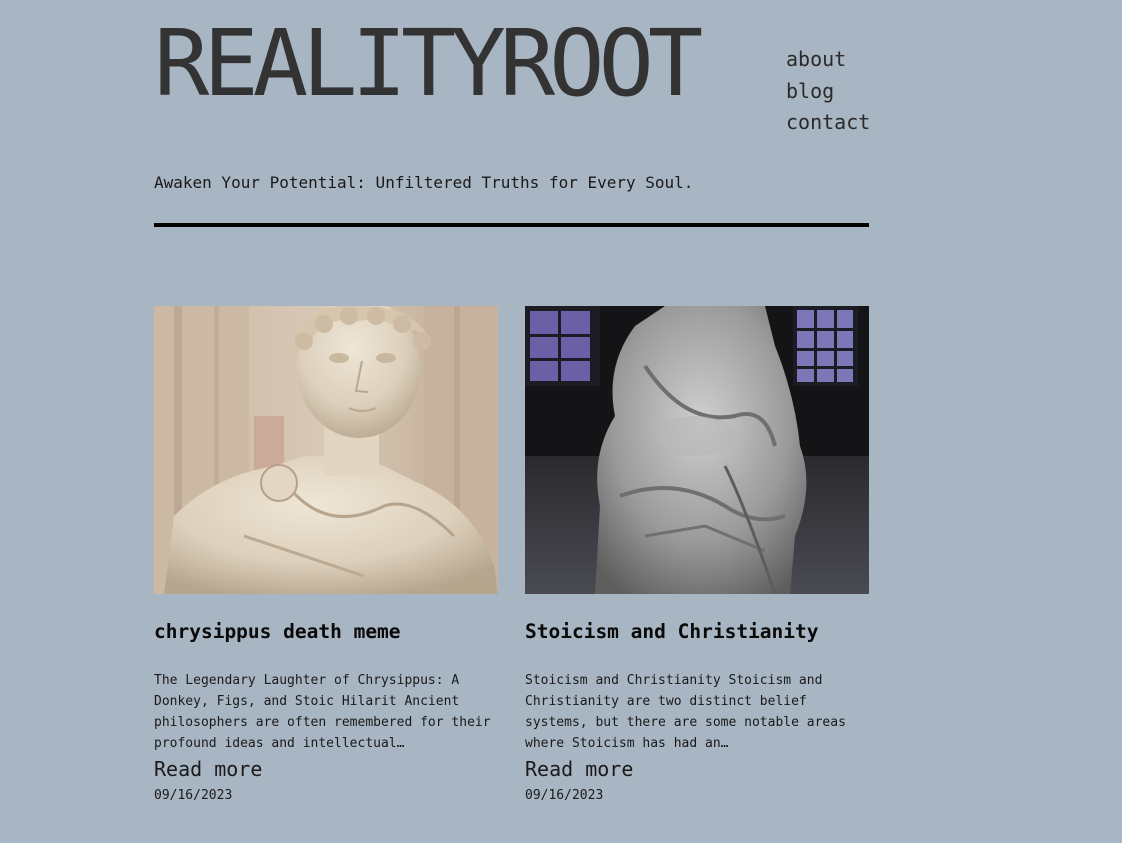 Image resolution: width=1122 pixels, height=843 pixels. I want to click on post-title: Stoicism and Christianity, so click(672, 632).